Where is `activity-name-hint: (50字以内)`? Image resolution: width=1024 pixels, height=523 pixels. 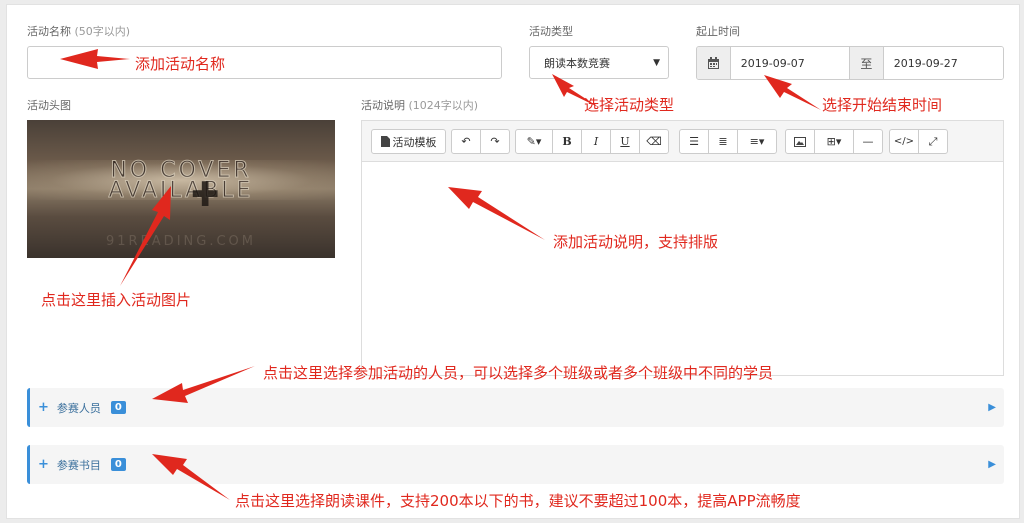 activity-name-hint: (50字以内) is located at coordinates (102, 31).